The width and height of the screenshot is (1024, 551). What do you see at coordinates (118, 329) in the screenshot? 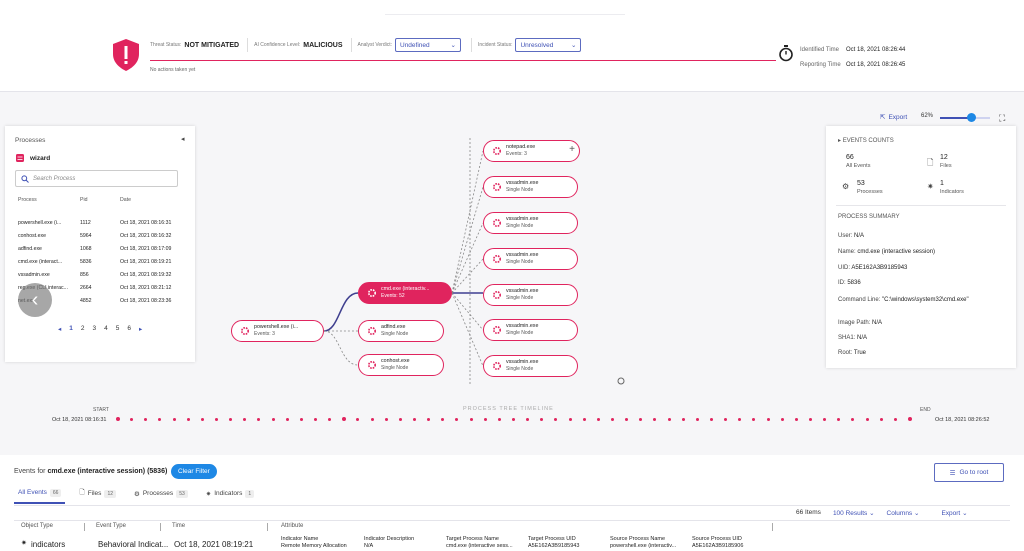
I see `page-link: 5` at bounding box center [118, 329].